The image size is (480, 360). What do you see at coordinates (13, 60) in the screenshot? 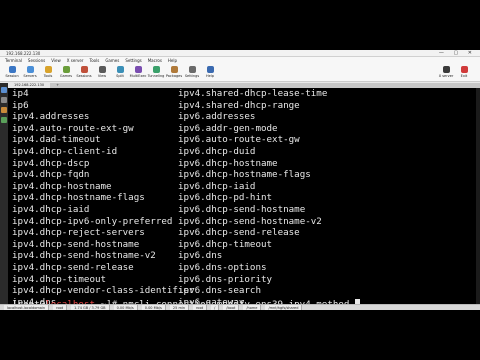
I see `menu-terminal: Terminal` at bounding box center [13, 60].